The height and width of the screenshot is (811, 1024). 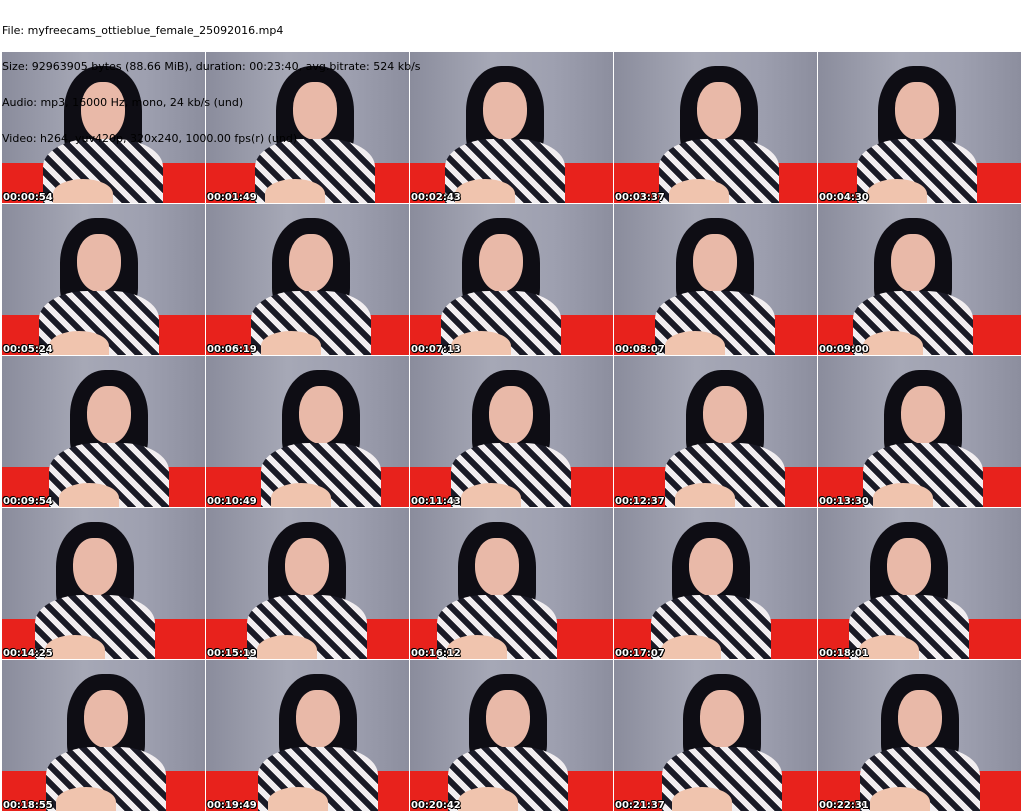 I want to click on video-thumbnail: 00:06:19, so click(x=307, y=279).